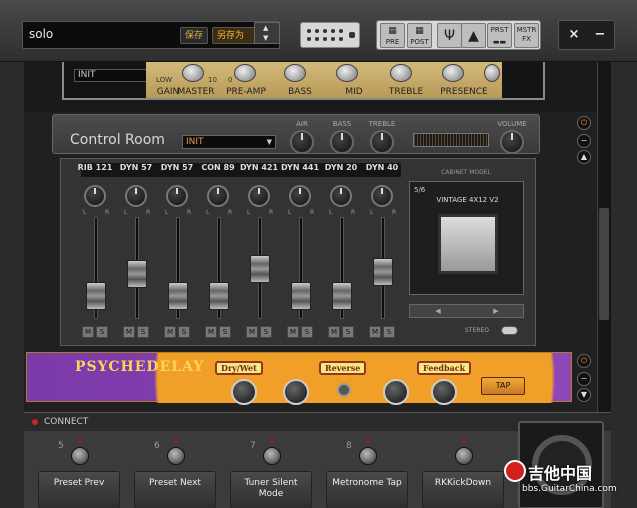 Image resolution: width=637 pixels, height=508 pixels. What do you see at coordinates (509, 330) in the screenshot?
I see `stereo-toggle` at bounding box center [509, 330].